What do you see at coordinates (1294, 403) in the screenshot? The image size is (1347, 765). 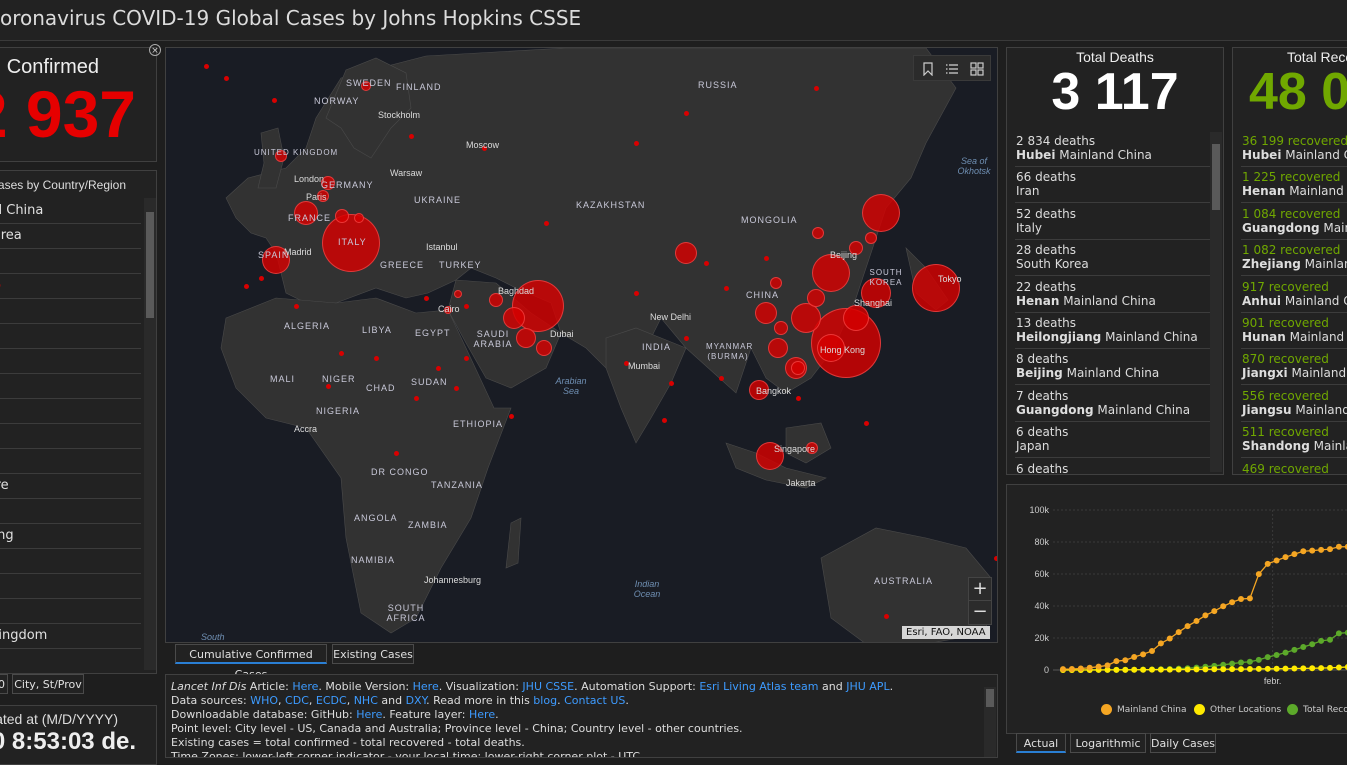 I see `recovered-list-item: 556 recoveredJiangsu Mainland China` at bounding box center [1294, 403].